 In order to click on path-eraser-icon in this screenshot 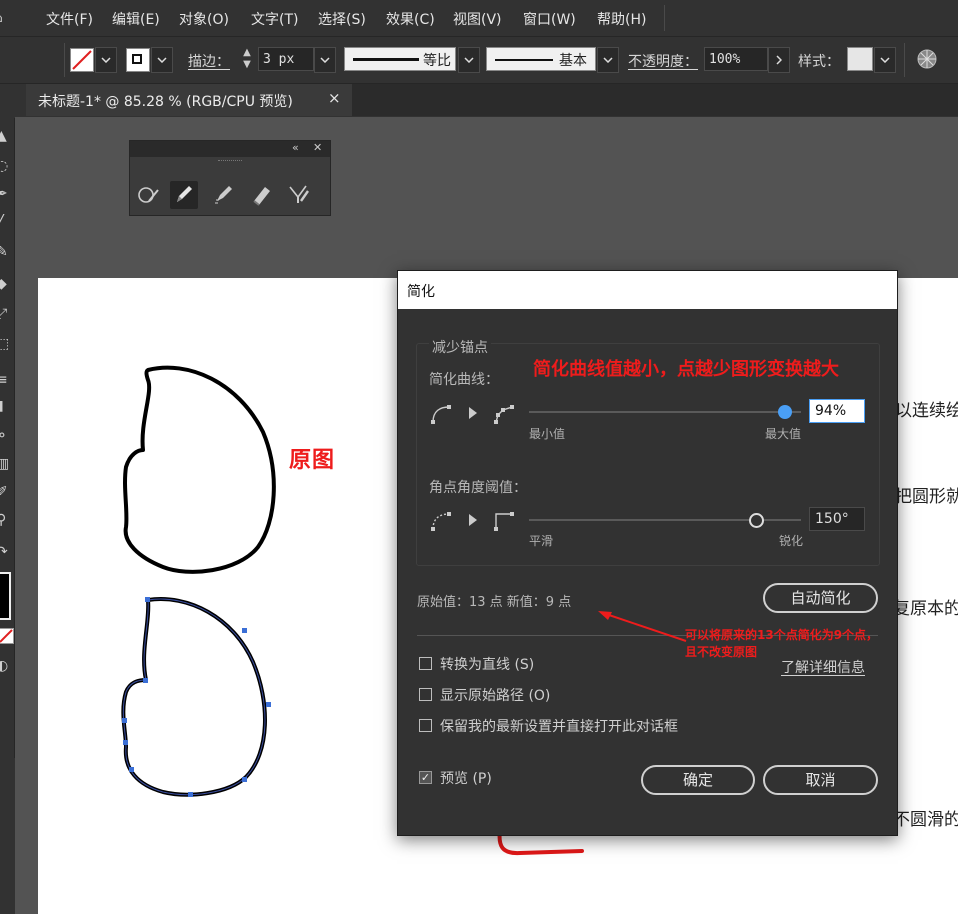, I will do `click(262, 195)`.